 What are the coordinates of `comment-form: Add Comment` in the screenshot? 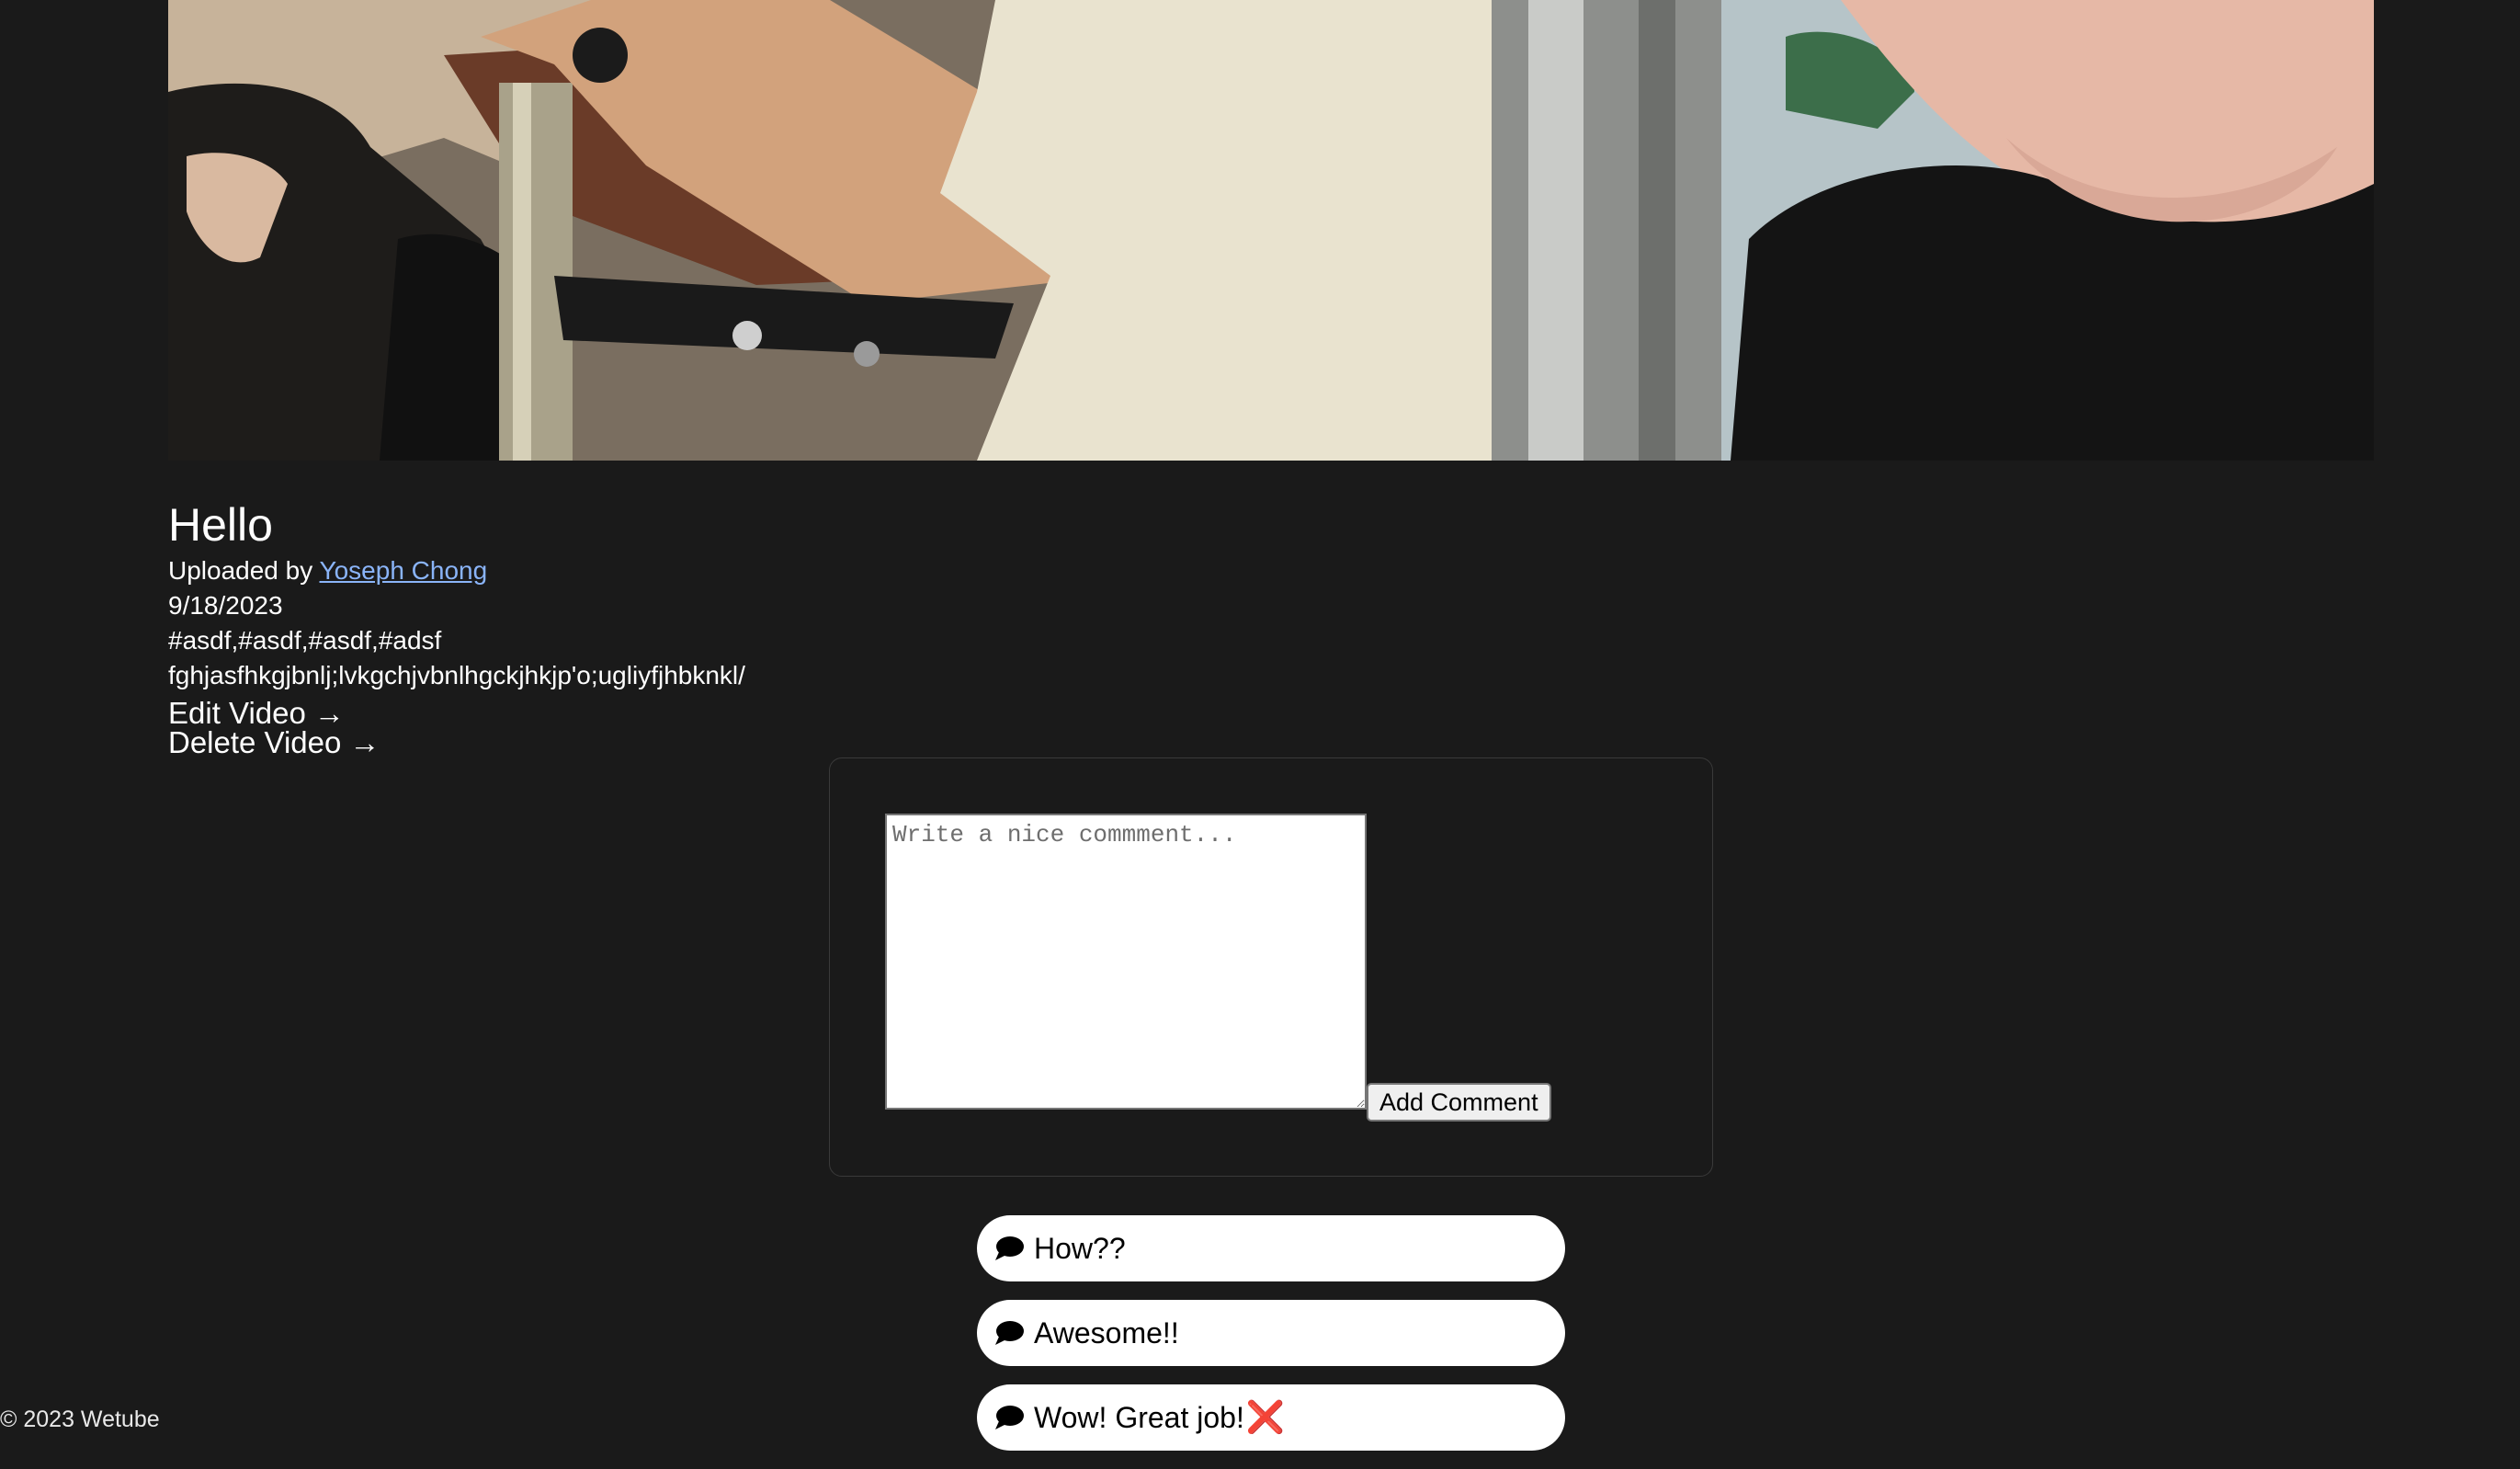 It's located at (1271, 967).